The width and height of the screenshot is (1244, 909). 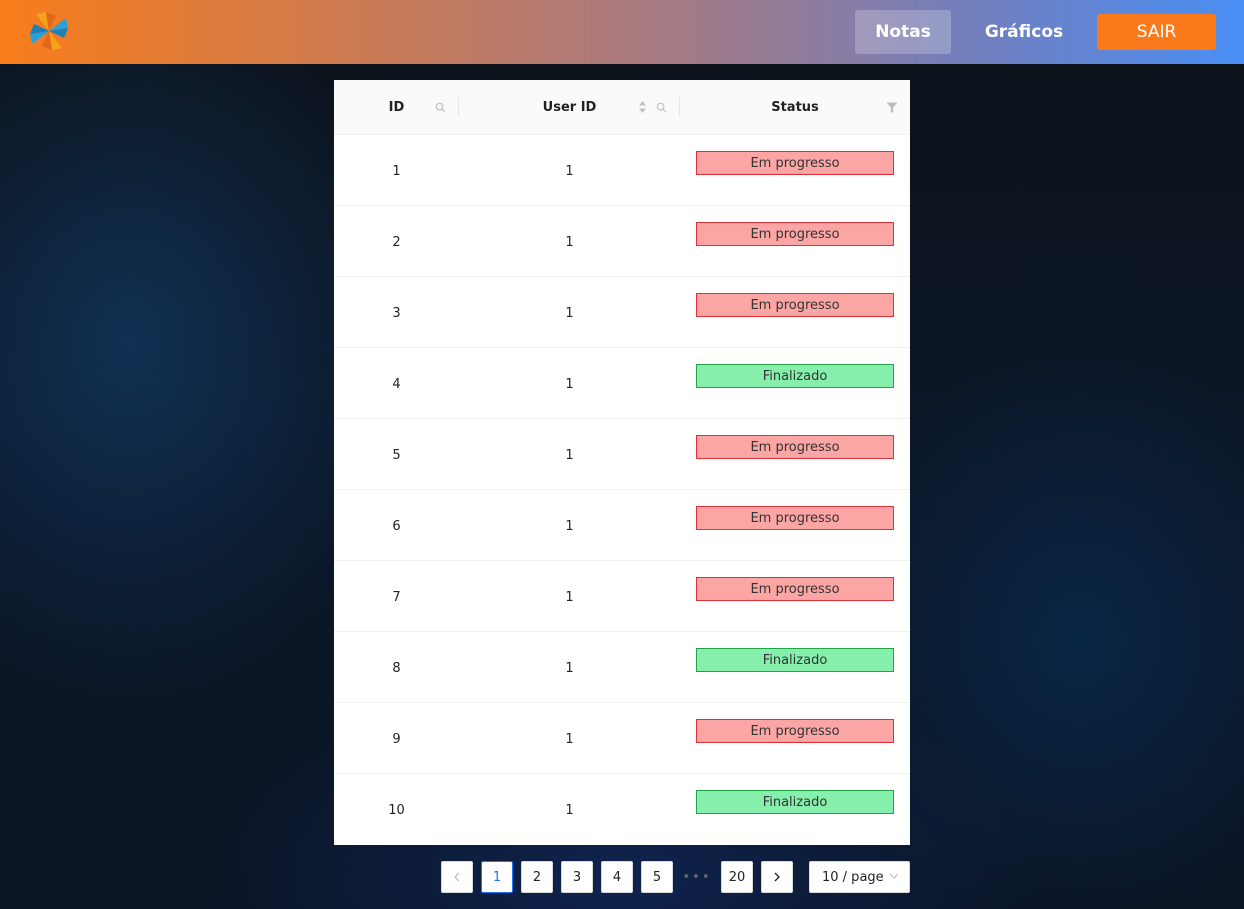 What do you see at coordinates (1024, 32) in the screenshot?
I see `nav-graficos-button: Gráficos` at bounding box center [1024, 32].